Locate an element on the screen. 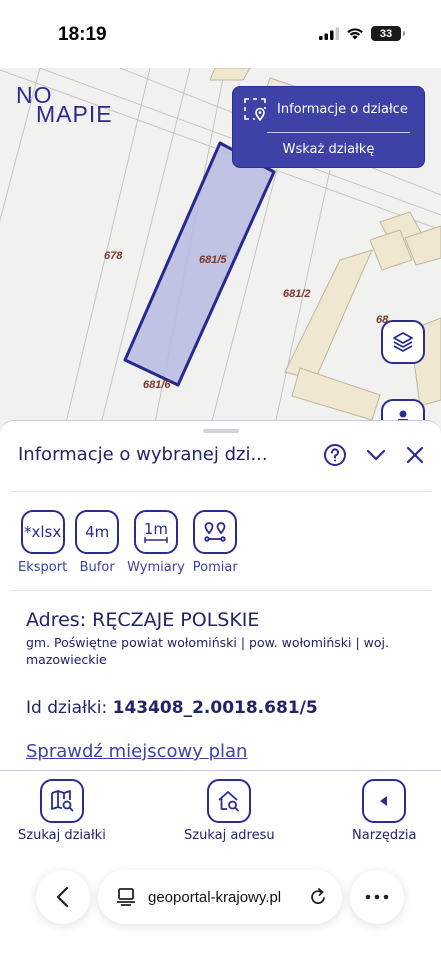 Image resolution: width=441 pixels, height=960 pixels. buffer-button: 4m is located at coordinates (97, 532).